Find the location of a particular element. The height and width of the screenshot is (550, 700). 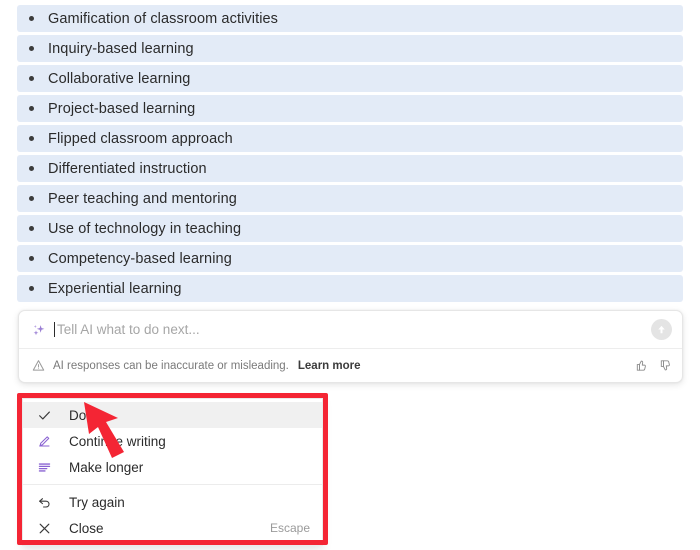

list-item: Competency-based learning is located at coordinates (350, 258).